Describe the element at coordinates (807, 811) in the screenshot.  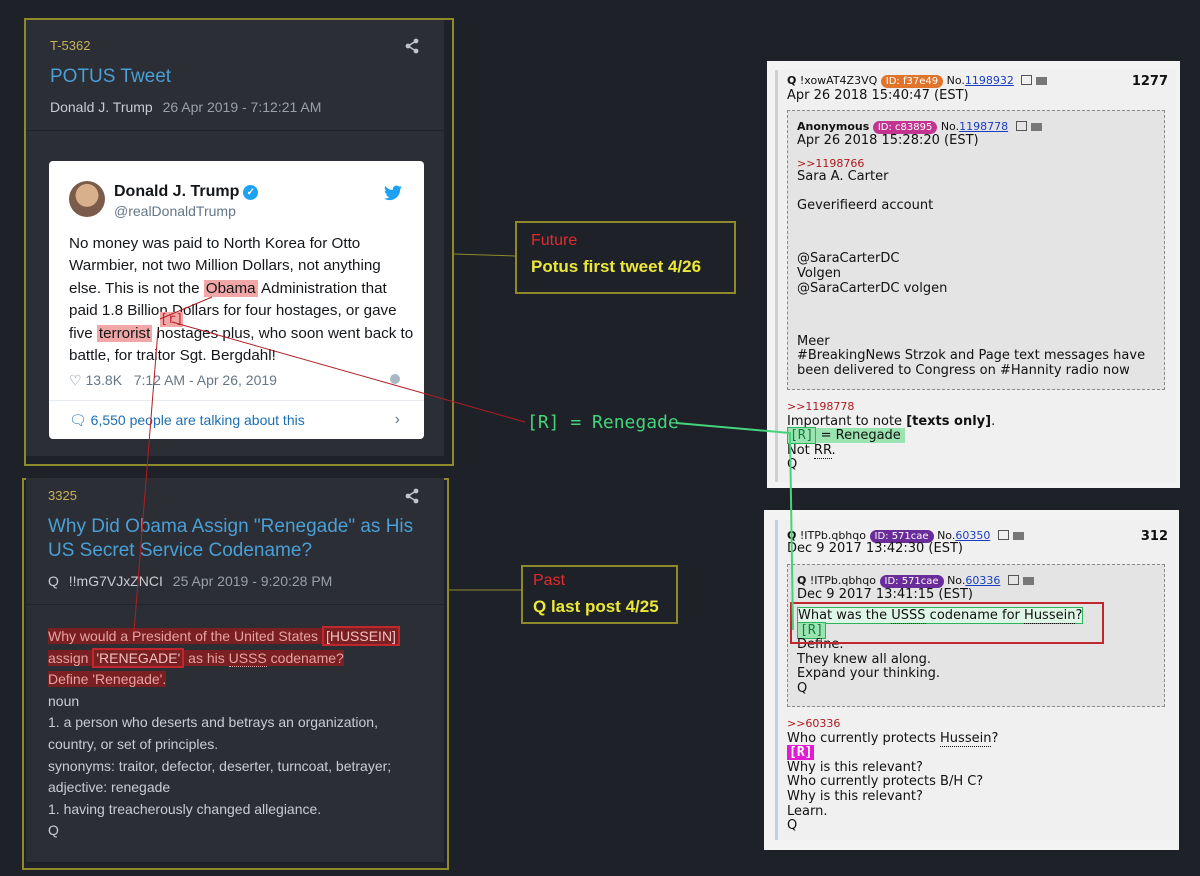
I see `post-line: Learn.` at that location.